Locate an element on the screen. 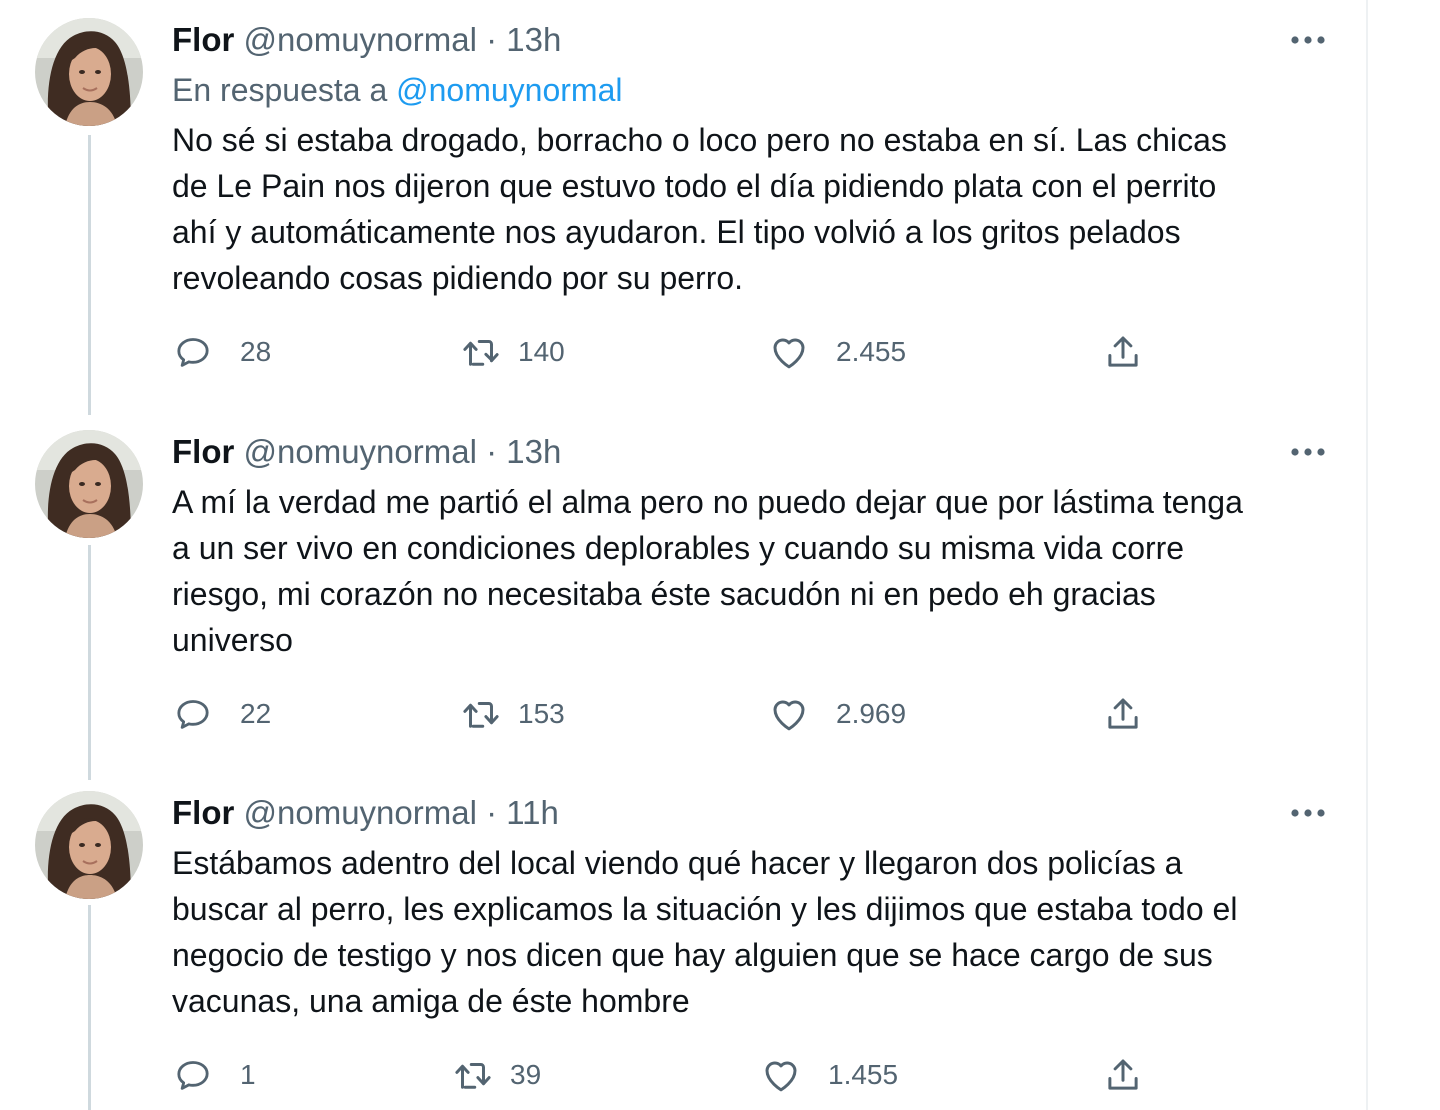 The image size is (1440, 1110). reply-button: 1 is located at coordinates (214, 1075).